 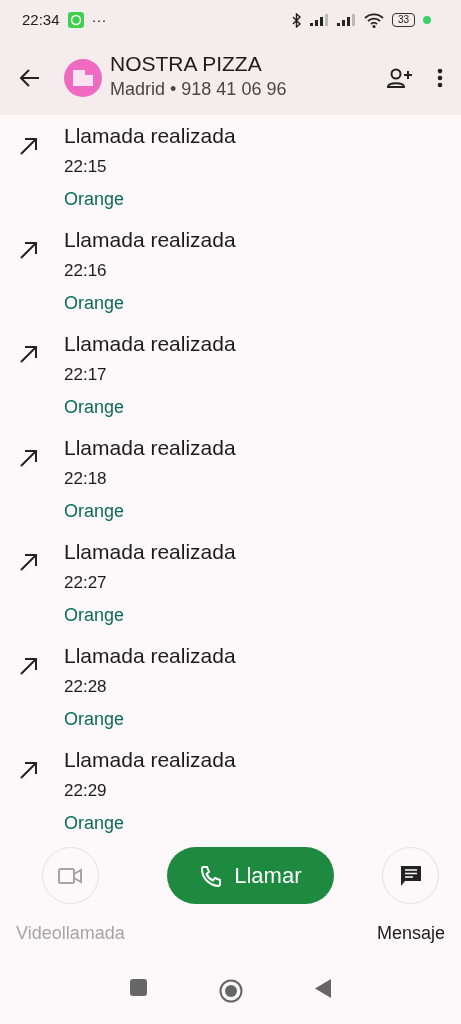 I want to click on video-camera-icon, so click(x=70, y=875).